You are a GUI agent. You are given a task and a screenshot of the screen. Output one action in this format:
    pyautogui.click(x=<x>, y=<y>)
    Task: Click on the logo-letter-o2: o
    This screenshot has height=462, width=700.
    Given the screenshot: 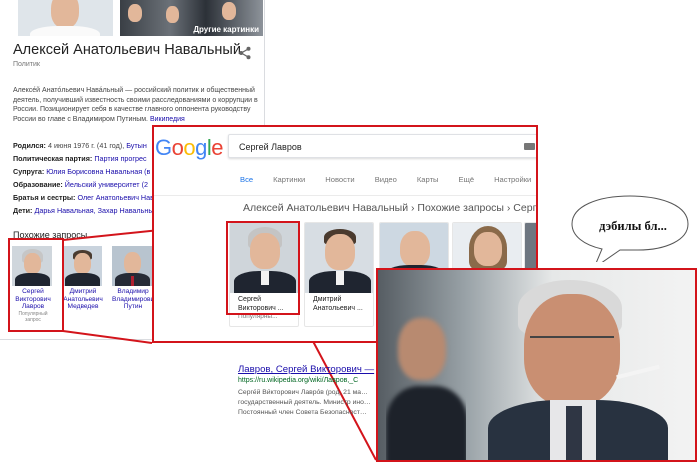 What is the action you would take?
    pyautogui.click(x=189, y=147)
    